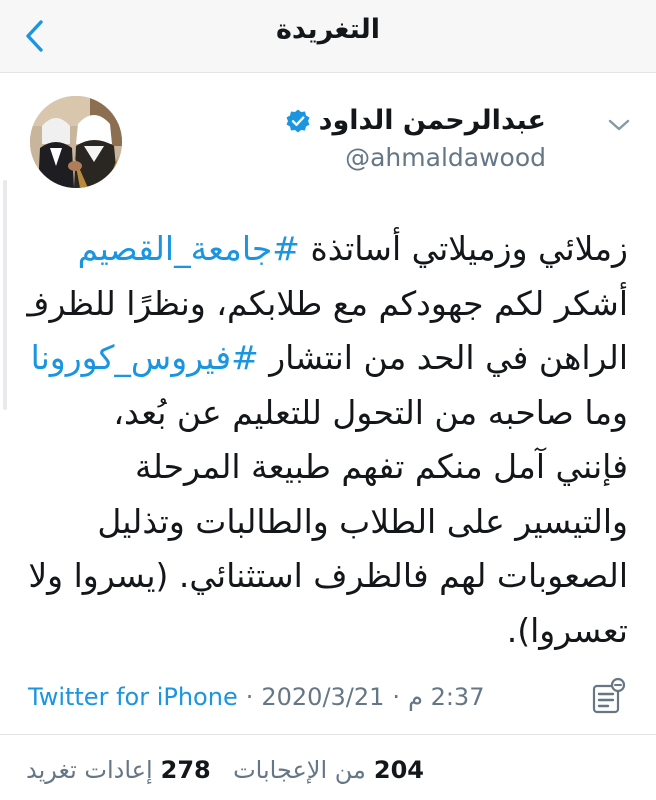 This screenshot has height=800, width=656. I want to click on likes-label: من الإعجابات, so click(299, 770).